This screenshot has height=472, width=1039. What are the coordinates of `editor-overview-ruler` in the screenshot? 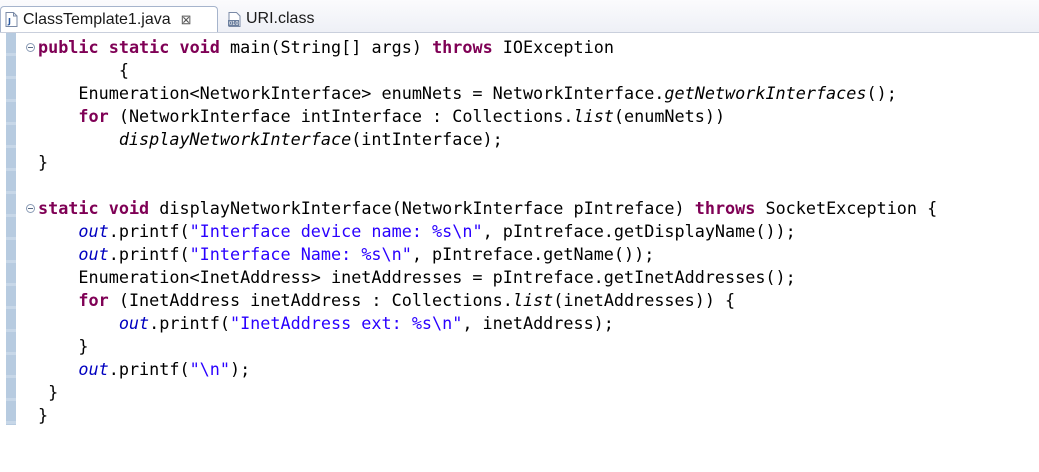 It's located at (11, 229).